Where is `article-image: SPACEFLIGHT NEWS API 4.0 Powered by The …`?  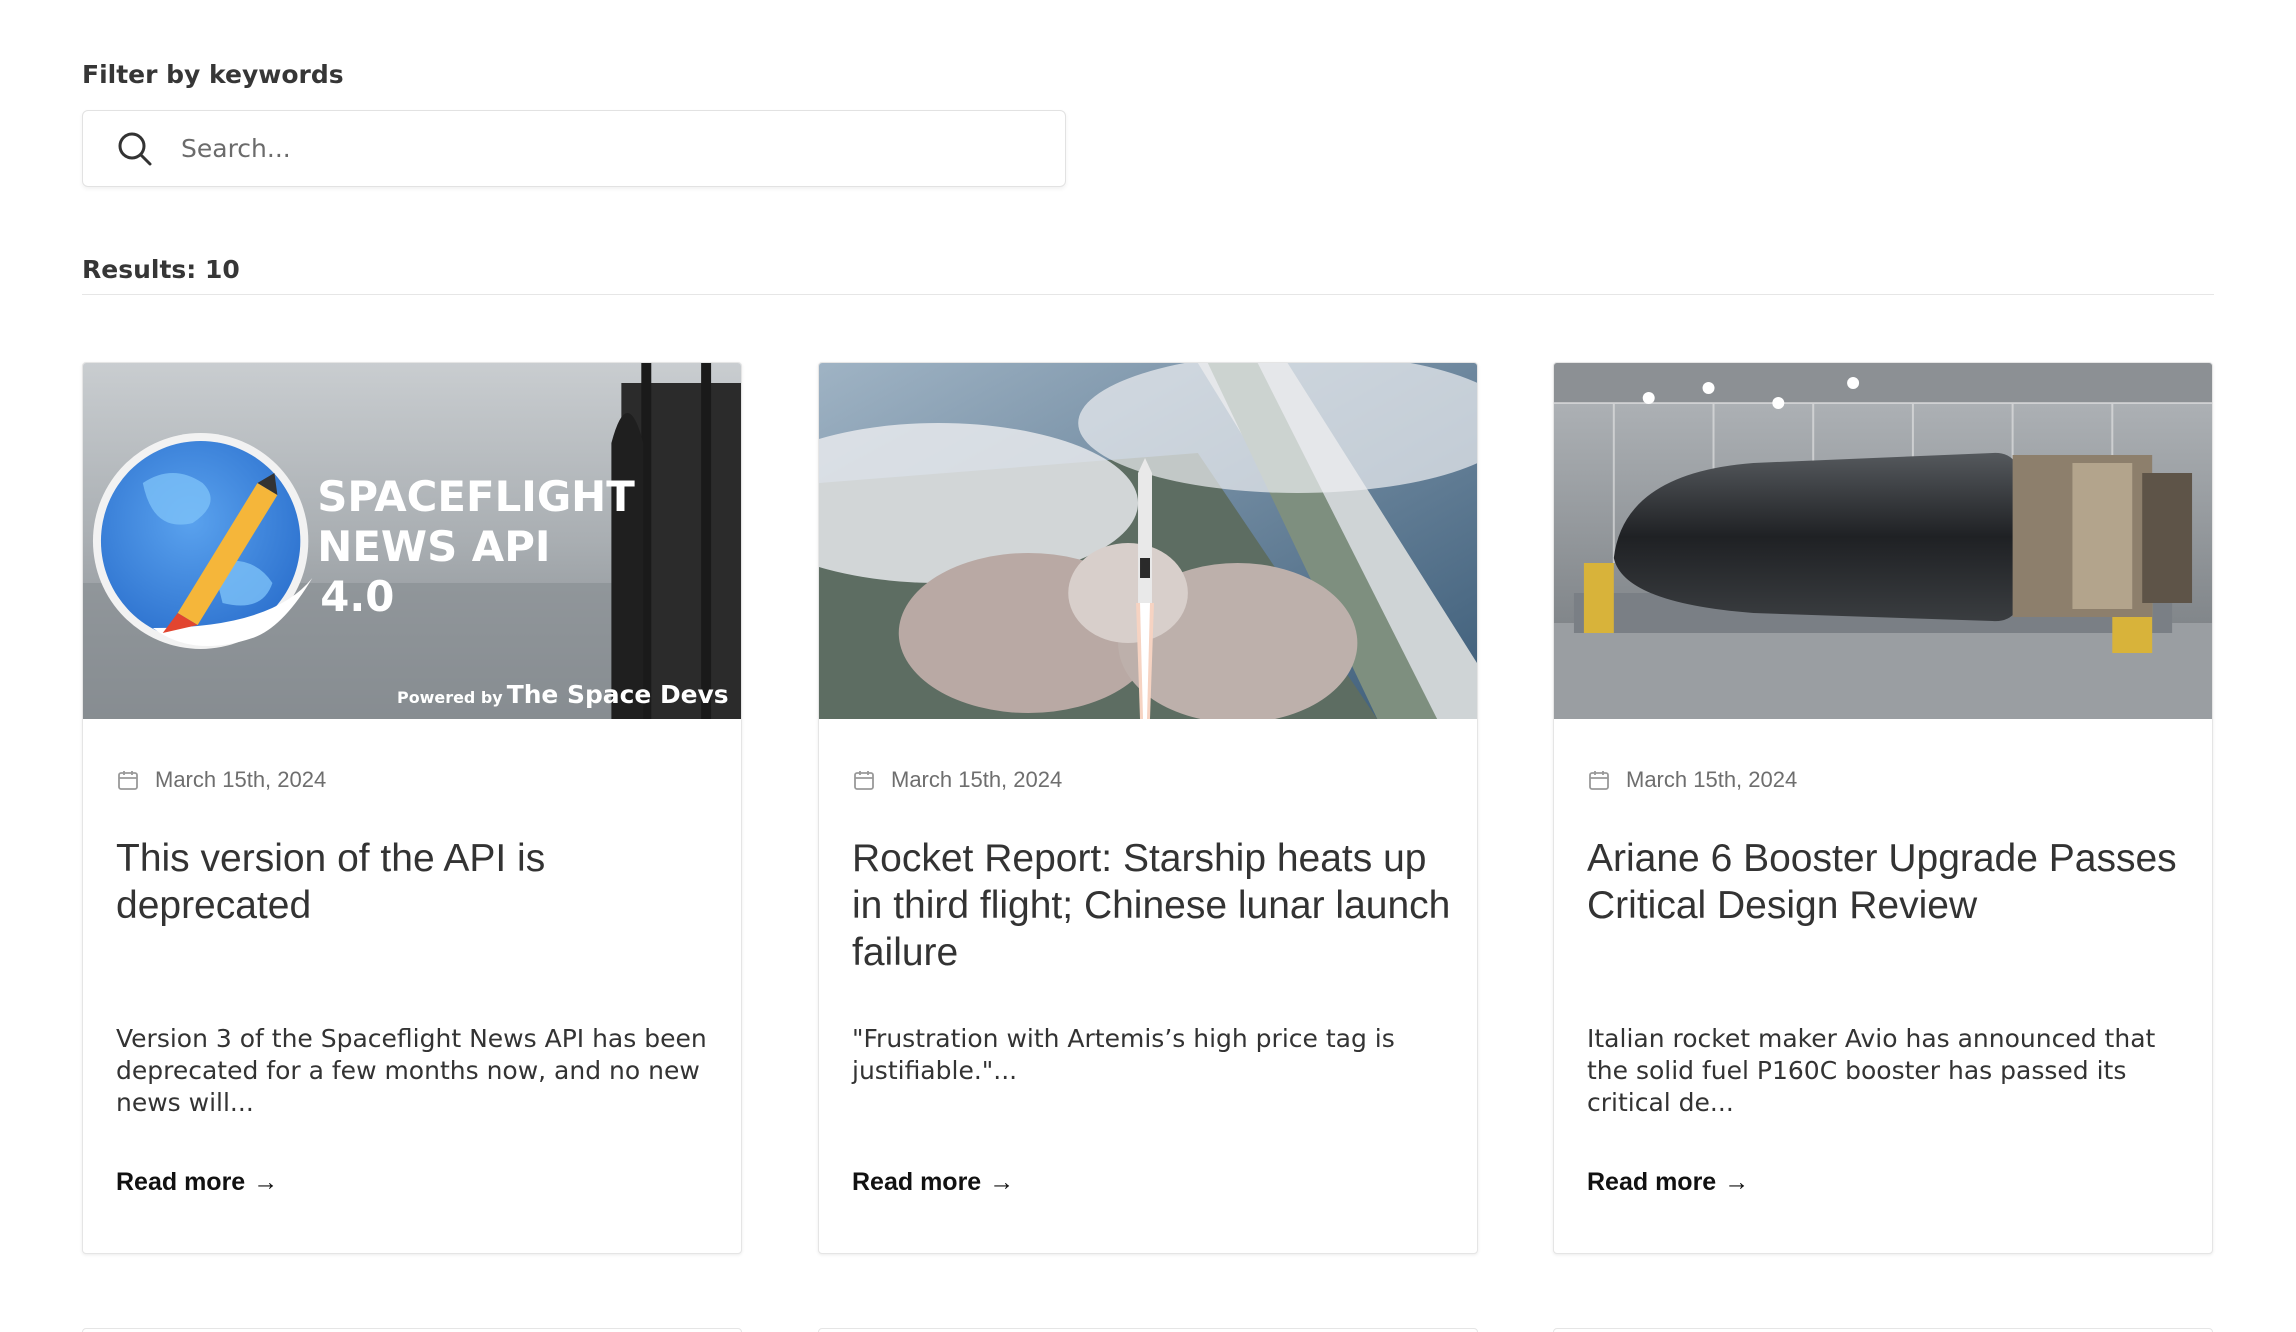 article-image: SPACEFLIGHT NEWS API 4.0 Powered by The … is located at coordinates (412, 541).